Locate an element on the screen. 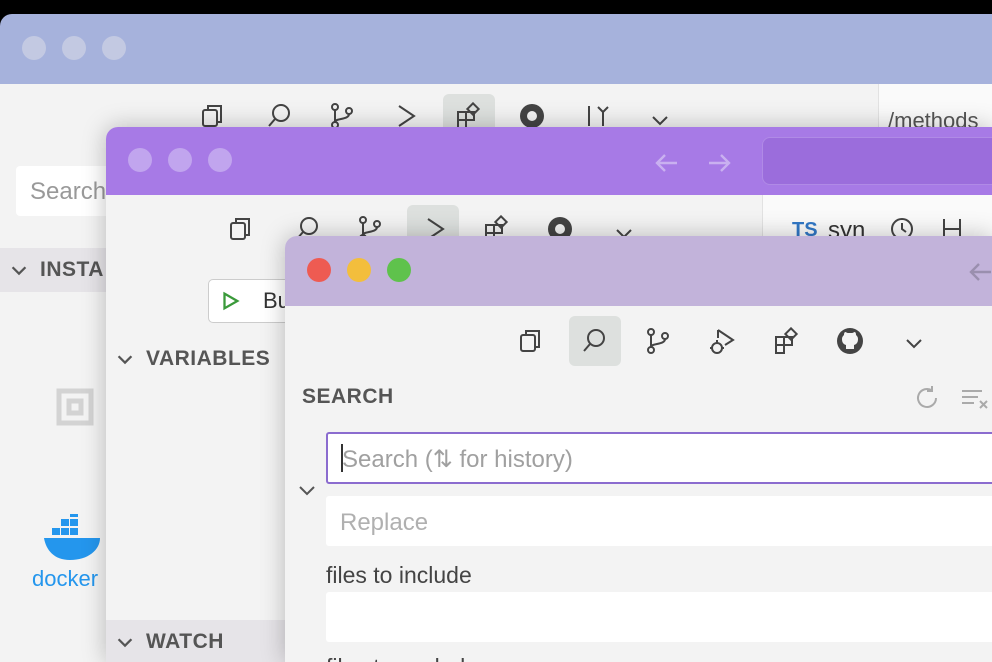 This screenshot has height=662, width=992. toggle-replace-chevron-icon is located at coordinates (307, 490).